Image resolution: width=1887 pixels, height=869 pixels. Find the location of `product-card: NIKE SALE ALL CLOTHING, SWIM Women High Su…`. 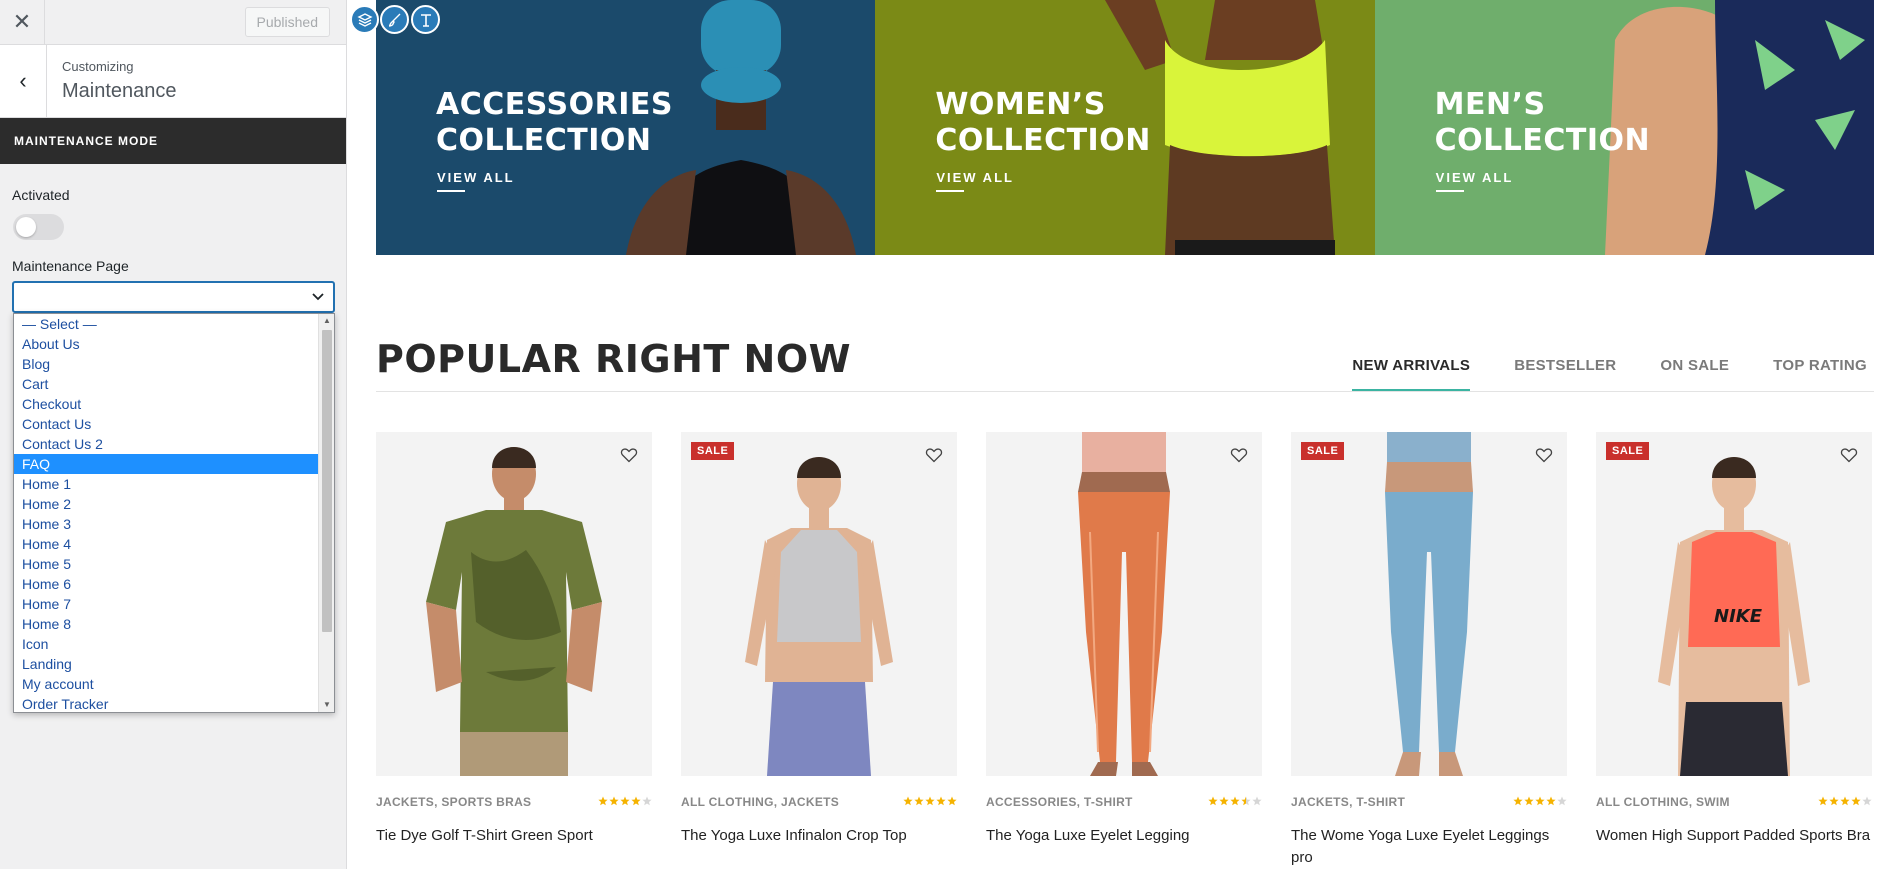

product-card: NIKE SALE ALL CLOTHING, SWIM Women High Su… is located at coordinates (1734, 650).